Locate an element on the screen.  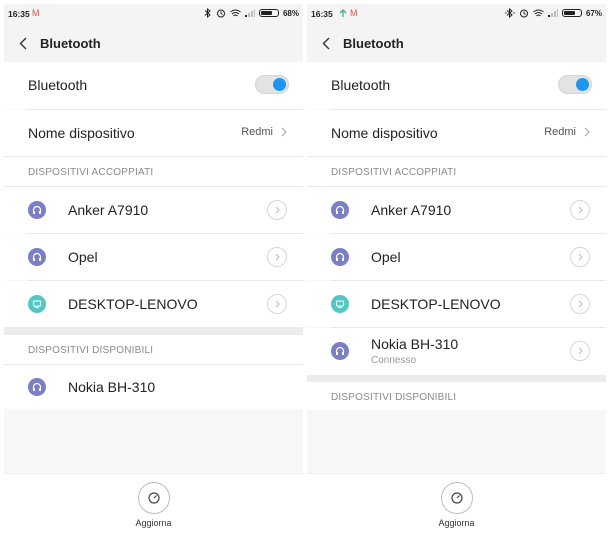
list-item: Nokia BH-310 is located at coordinates (153, 387).